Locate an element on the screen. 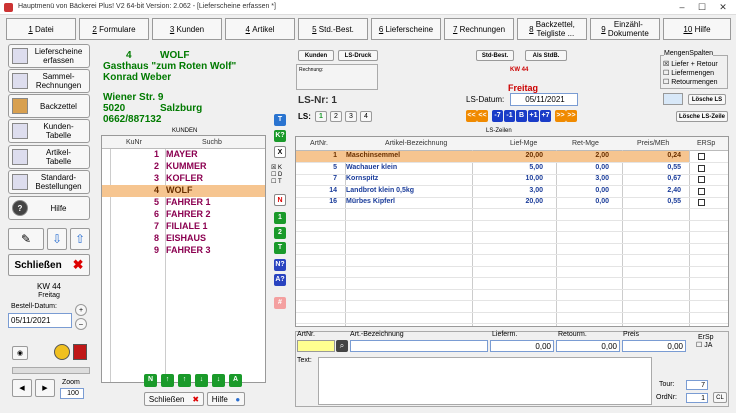 The image size is (736, 413). nav-last-button: ↓ is located at coordinates (218, 380).